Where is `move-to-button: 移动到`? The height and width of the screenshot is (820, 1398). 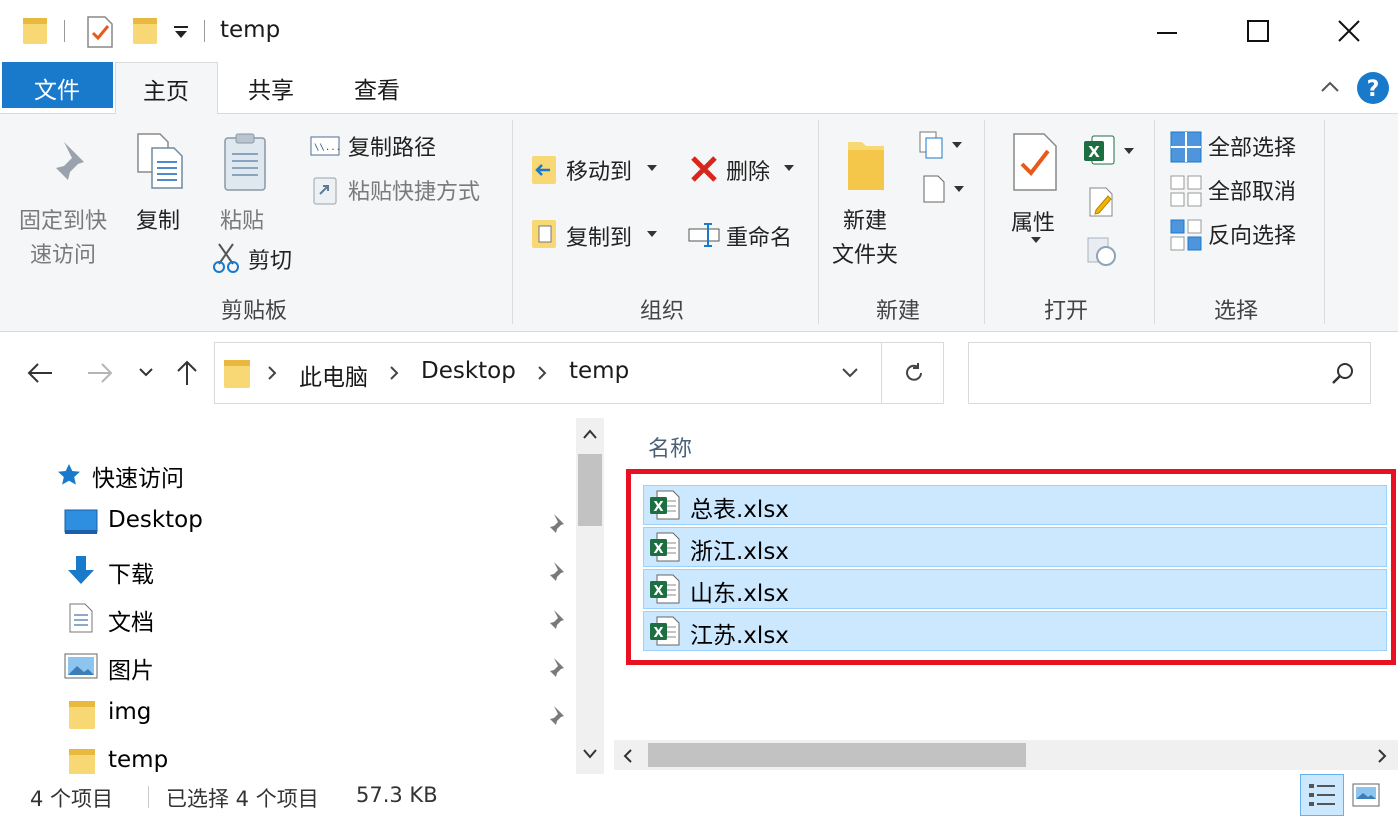
move-to-button: 移动到 is located at coordinates (599, 170).